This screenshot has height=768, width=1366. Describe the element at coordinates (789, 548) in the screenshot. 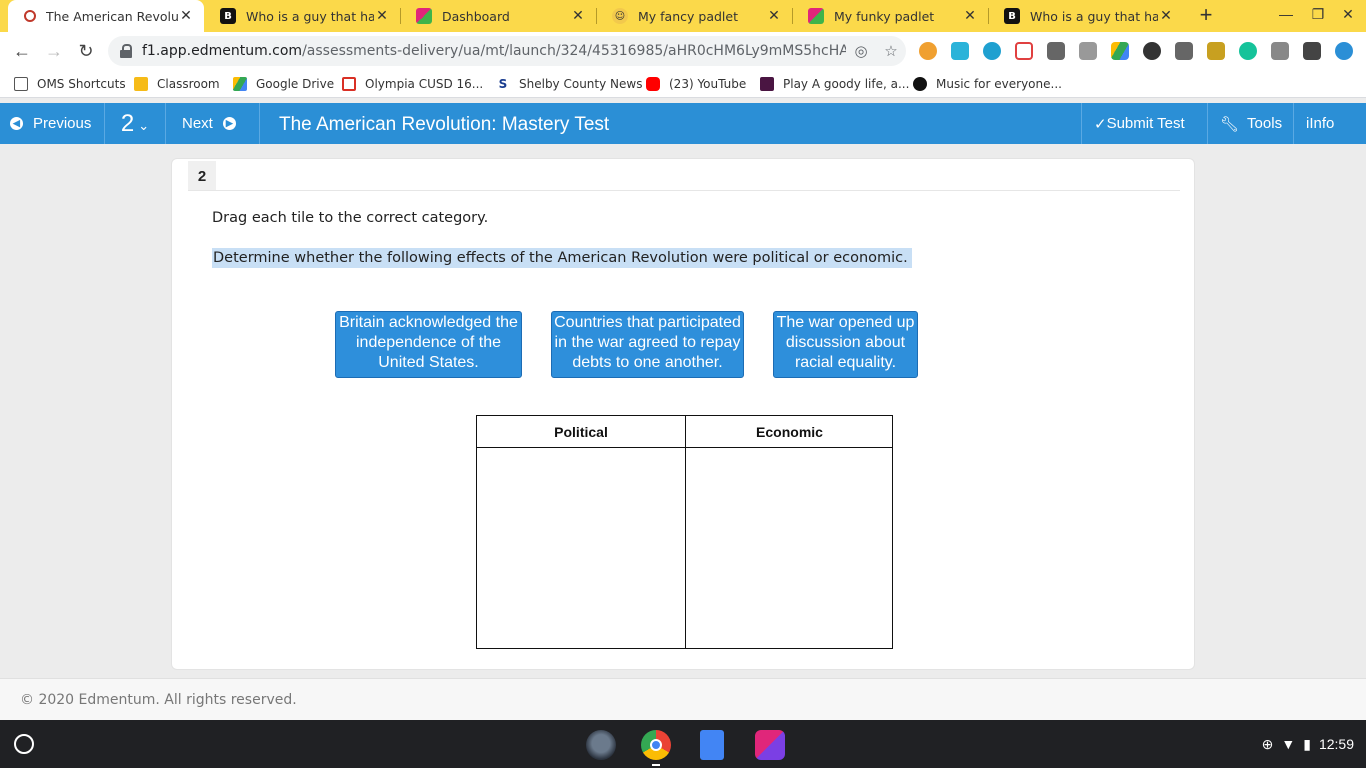

I see `drop-zone-economic` at that location.